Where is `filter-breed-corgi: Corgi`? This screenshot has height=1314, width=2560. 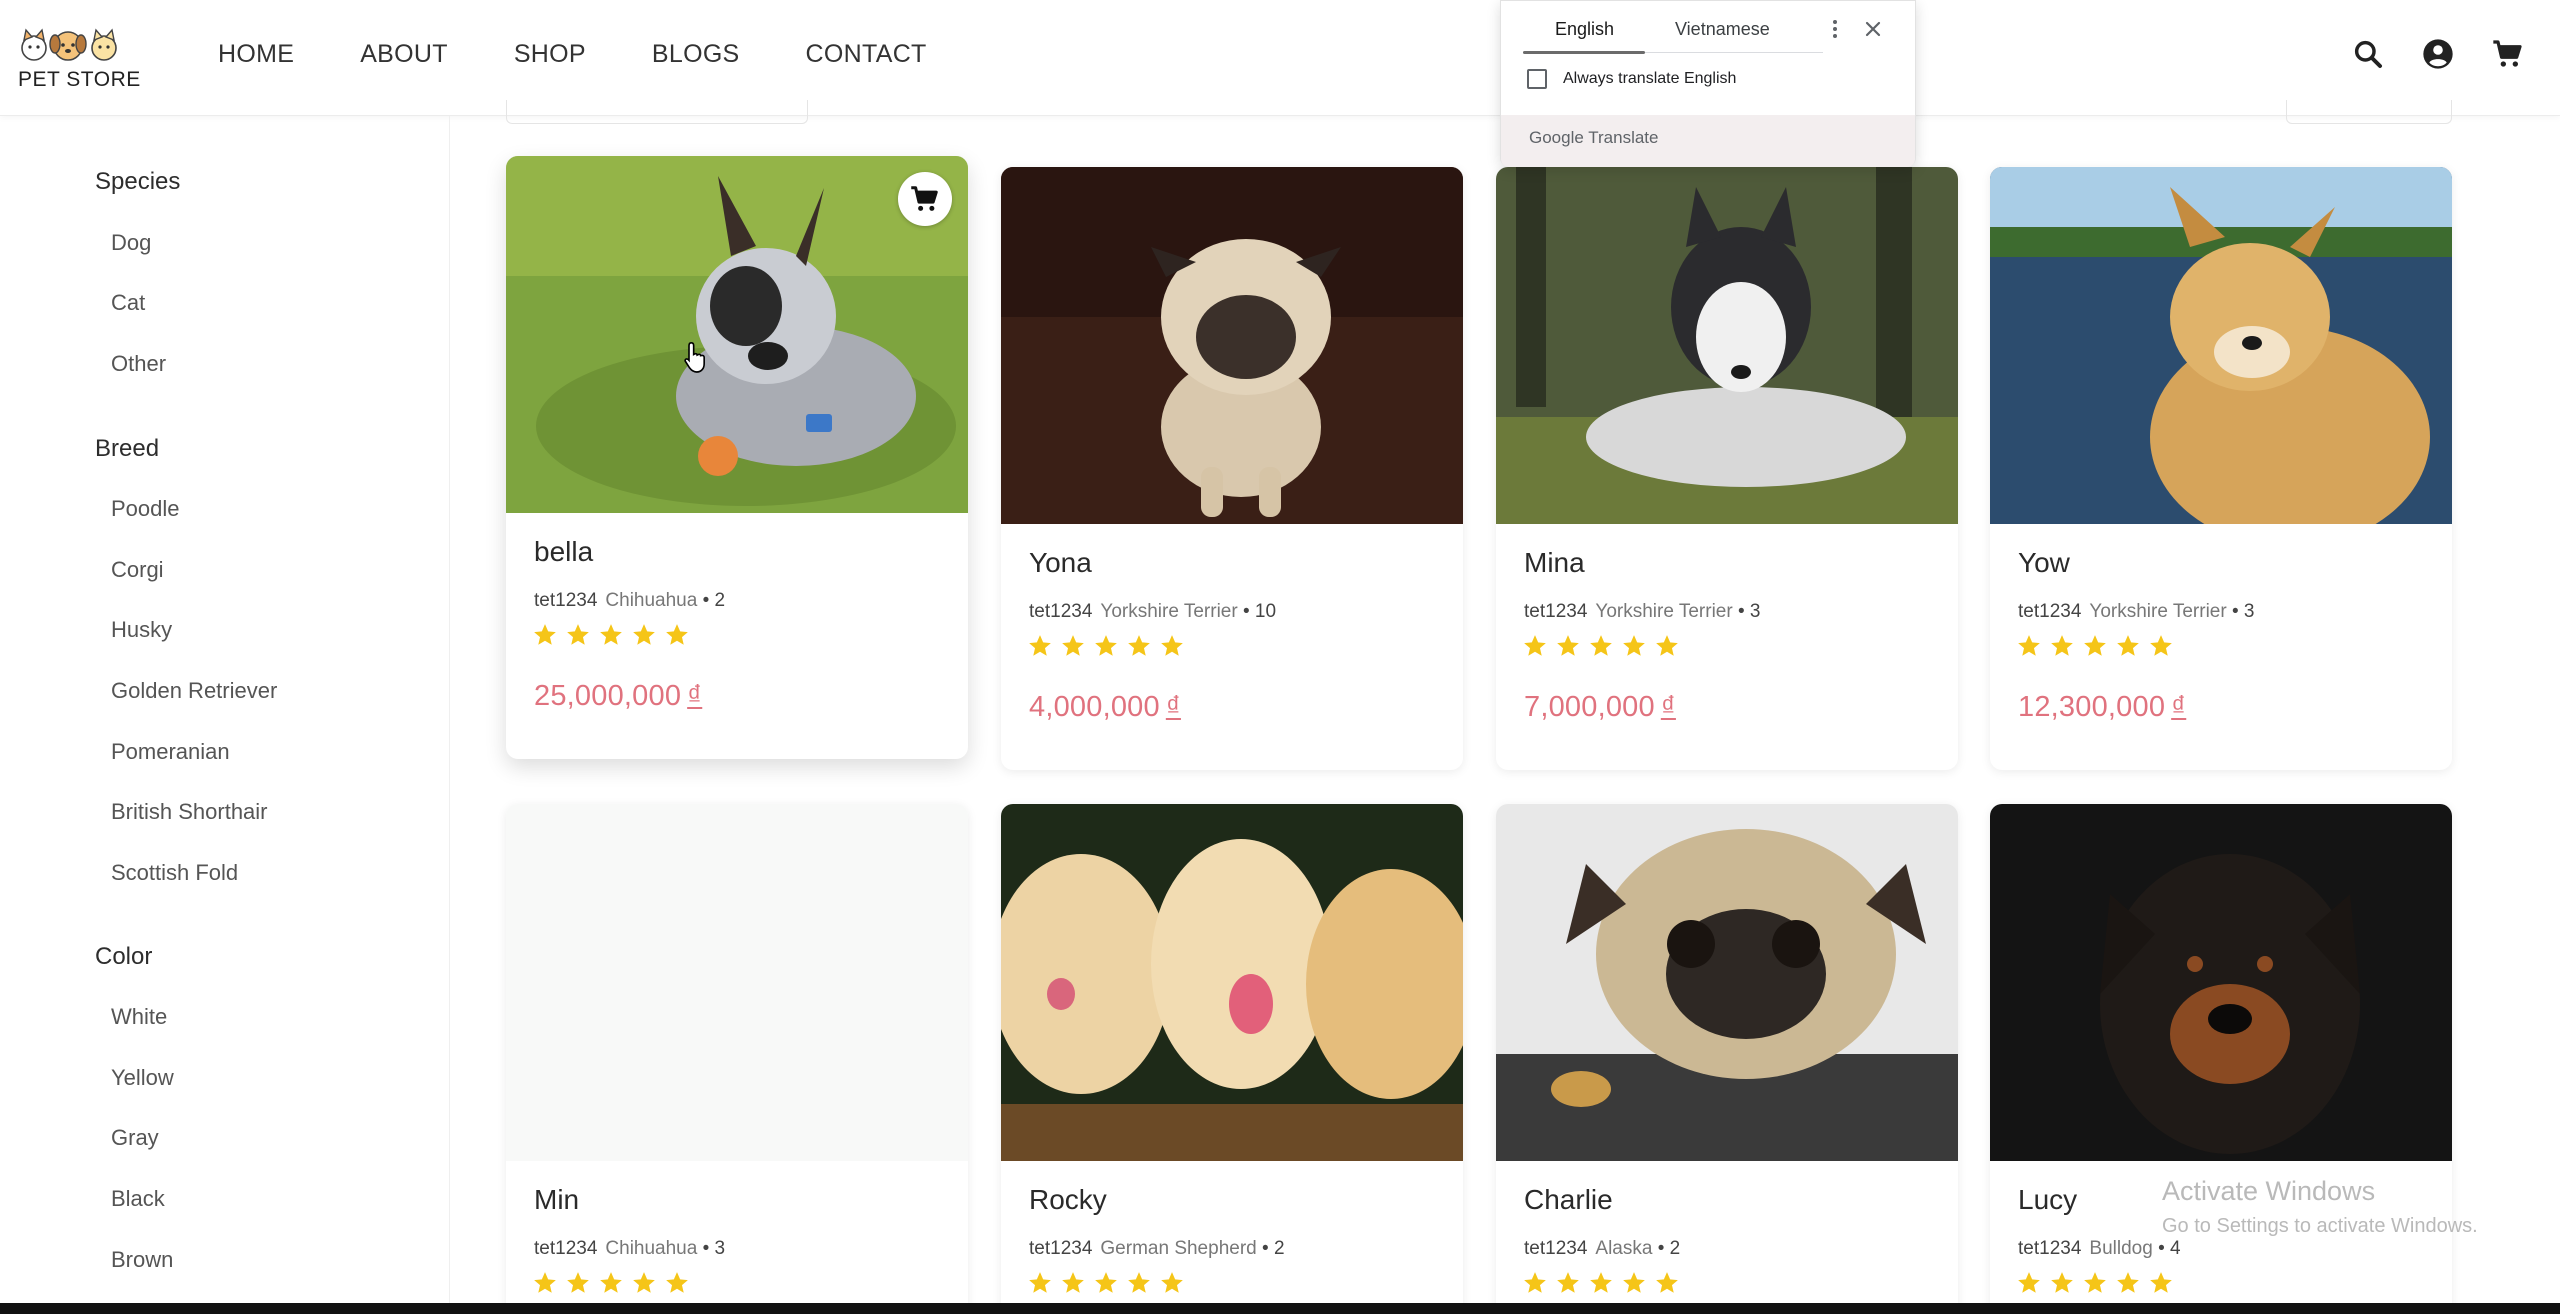
filter-breed-corgi: Corgi is located at coordinates (137, 570).